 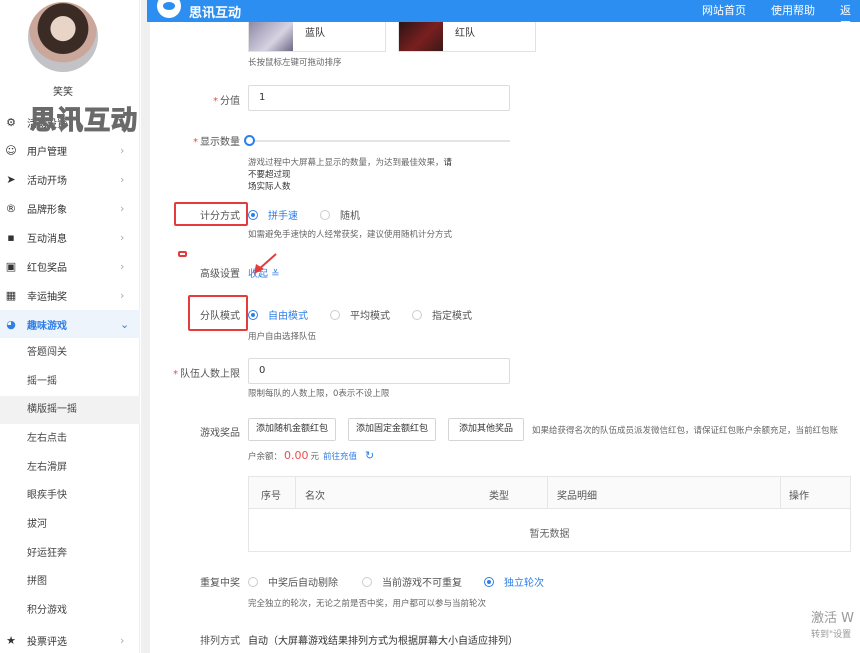 What do you see at coordinates (220, 316) in the screenshot?
I see `team-mode-label: 分队模式` at bounding box center [220, 316].